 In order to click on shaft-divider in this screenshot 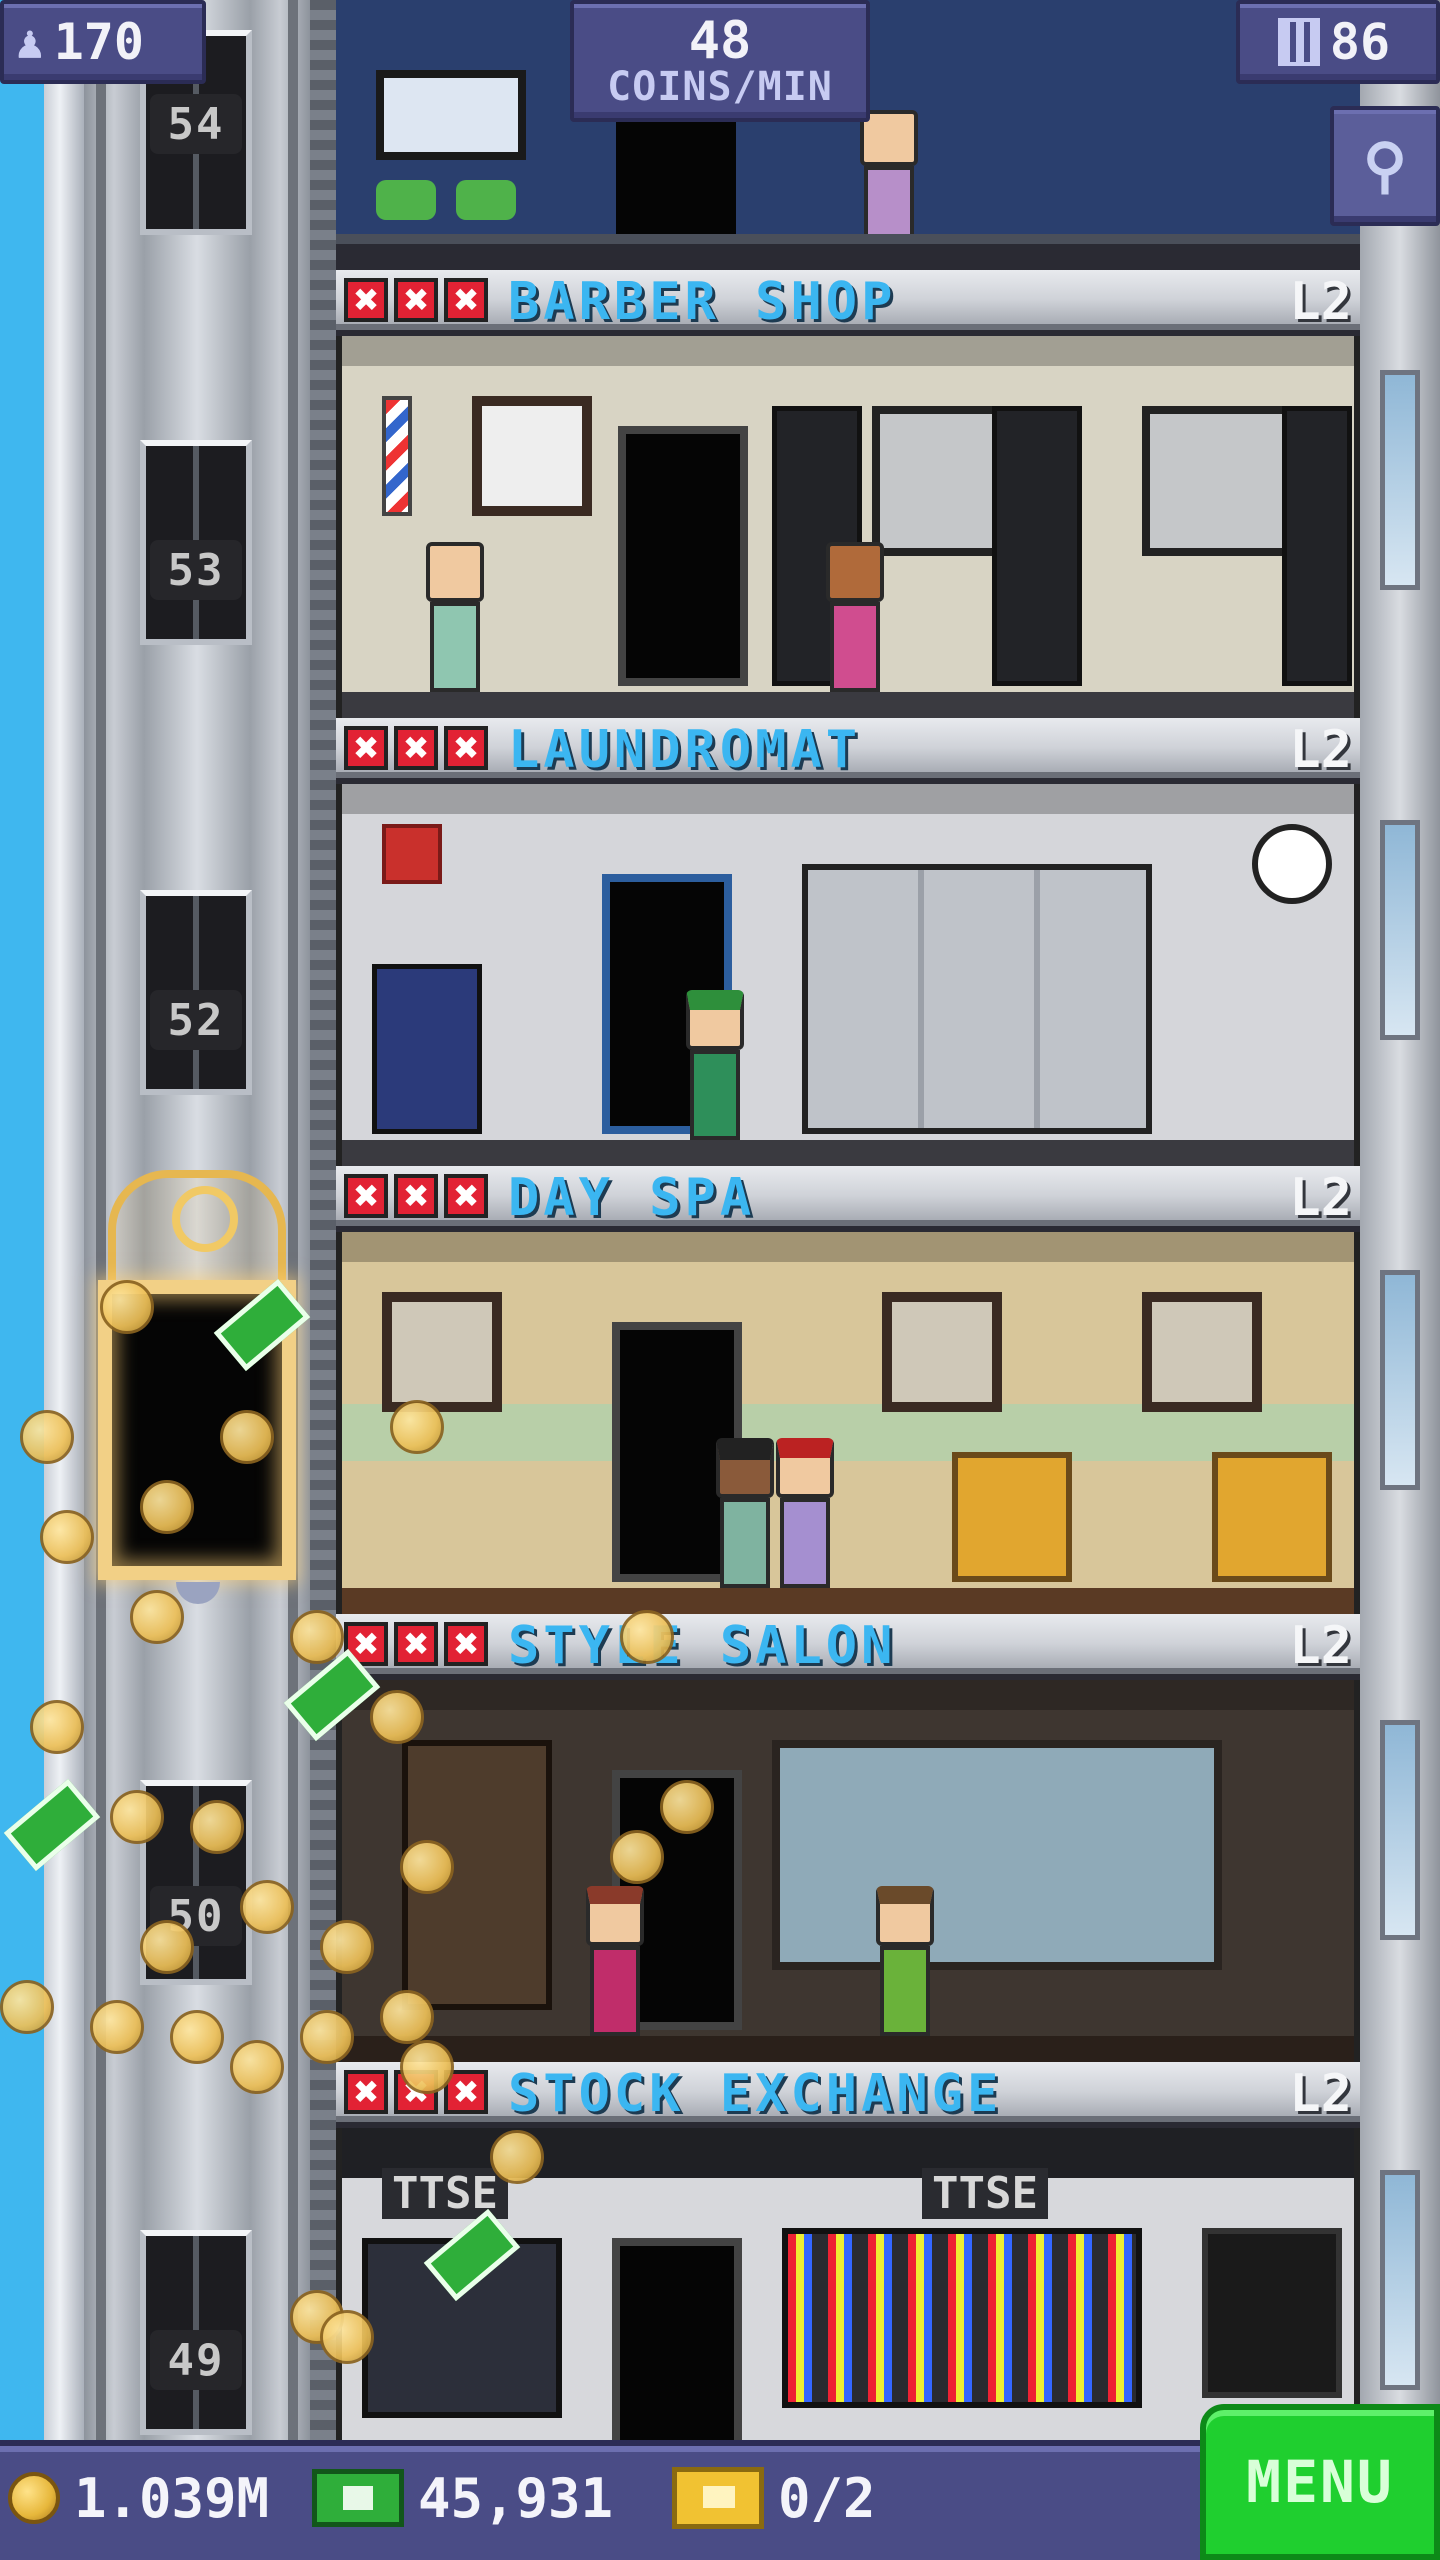, I will do `click(323, 1220)`.